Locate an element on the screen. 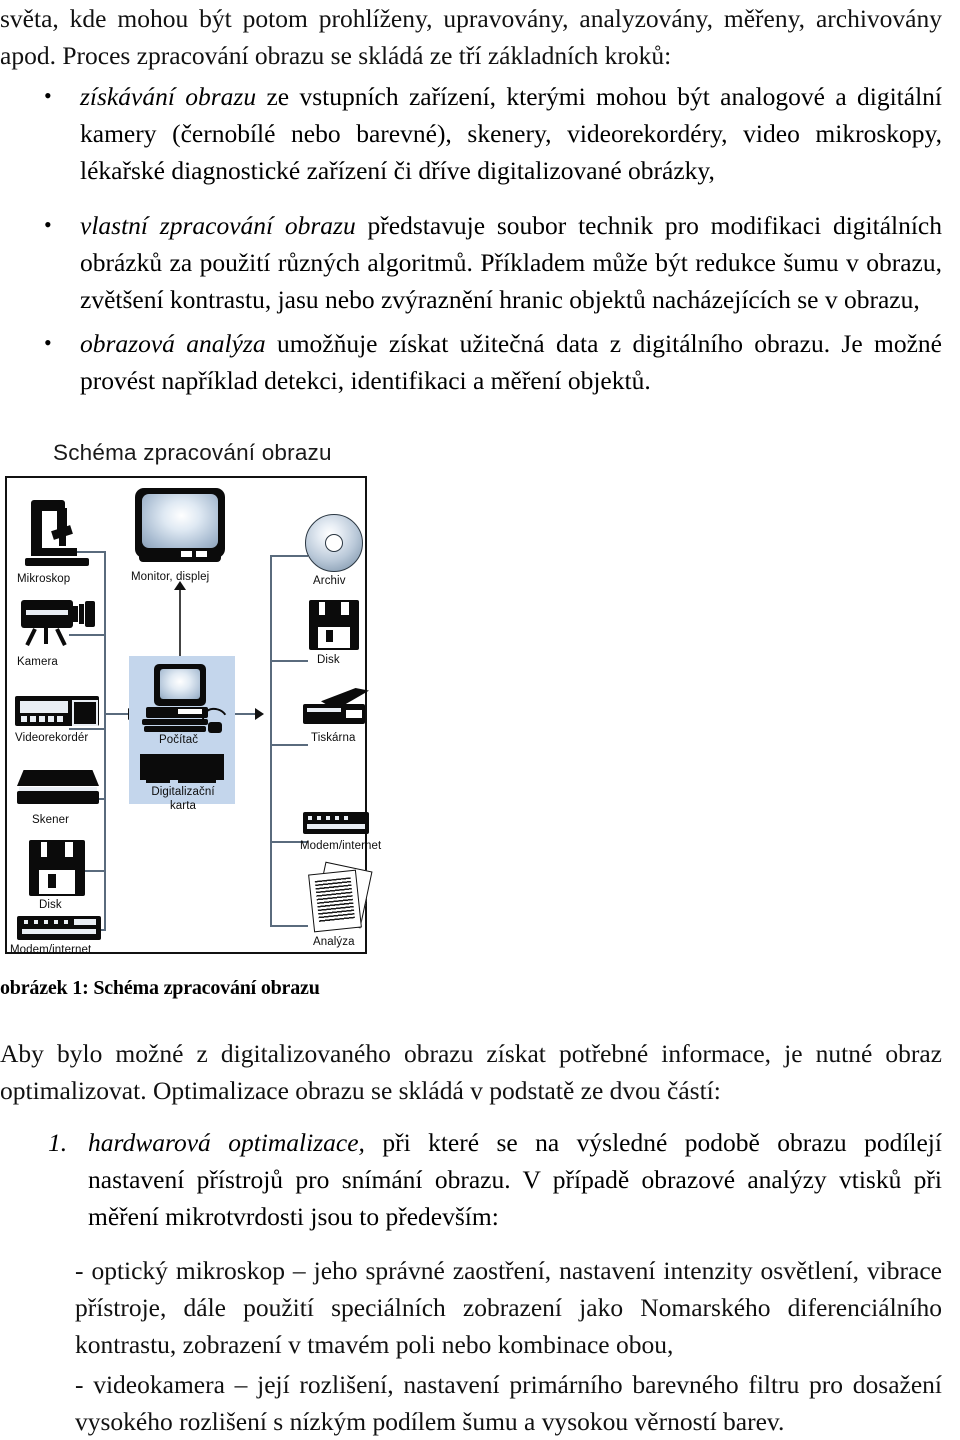 The height and width of the screenshot is (1440, 960). arrow-out-cpu is located at coordinates (259, 714).